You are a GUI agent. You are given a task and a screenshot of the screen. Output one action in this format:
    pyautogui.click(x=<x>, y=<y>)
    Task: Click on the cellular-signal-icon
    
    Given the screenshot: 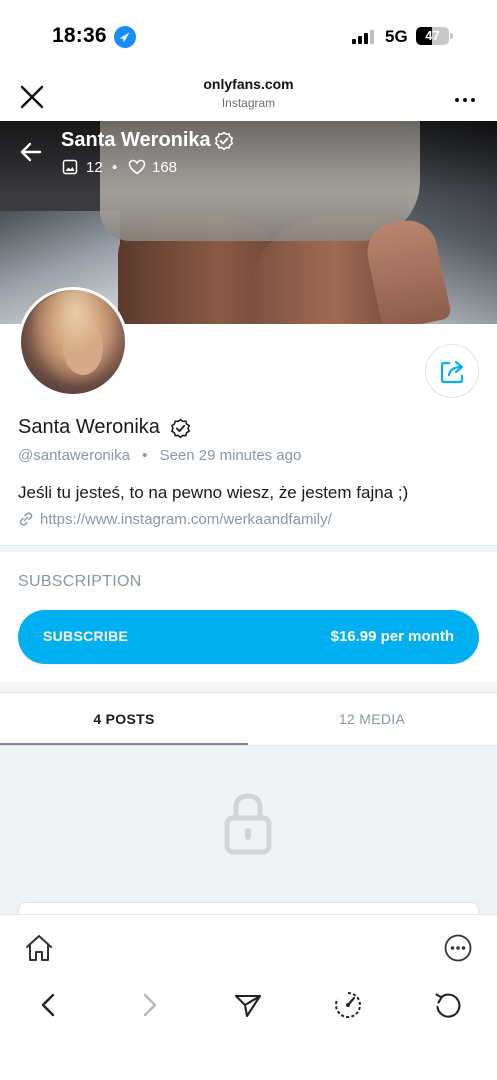 What is the action you would take?
    pyautogui.click(x=365, y=37)
    